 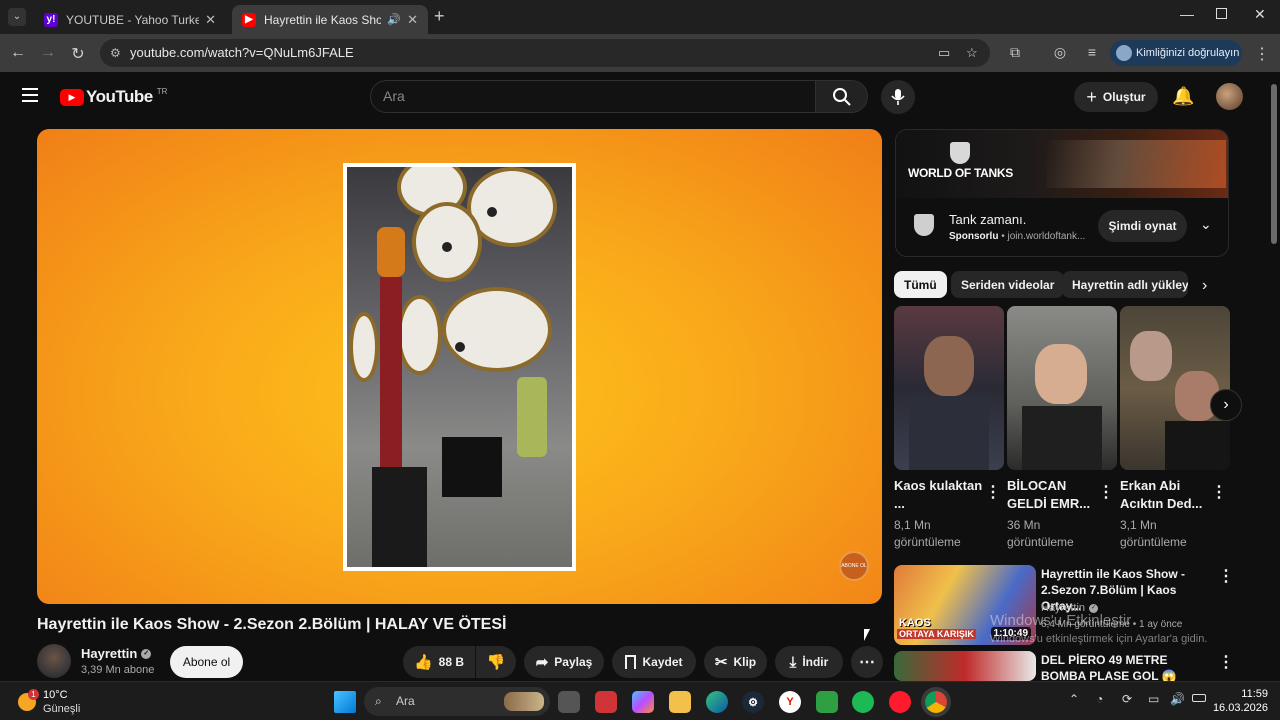 What do you see at coordinates (1226, 576) in the screenshot?
I see `recommended-menu-1-icon: ⋮` at bounding box center [1226, 576].